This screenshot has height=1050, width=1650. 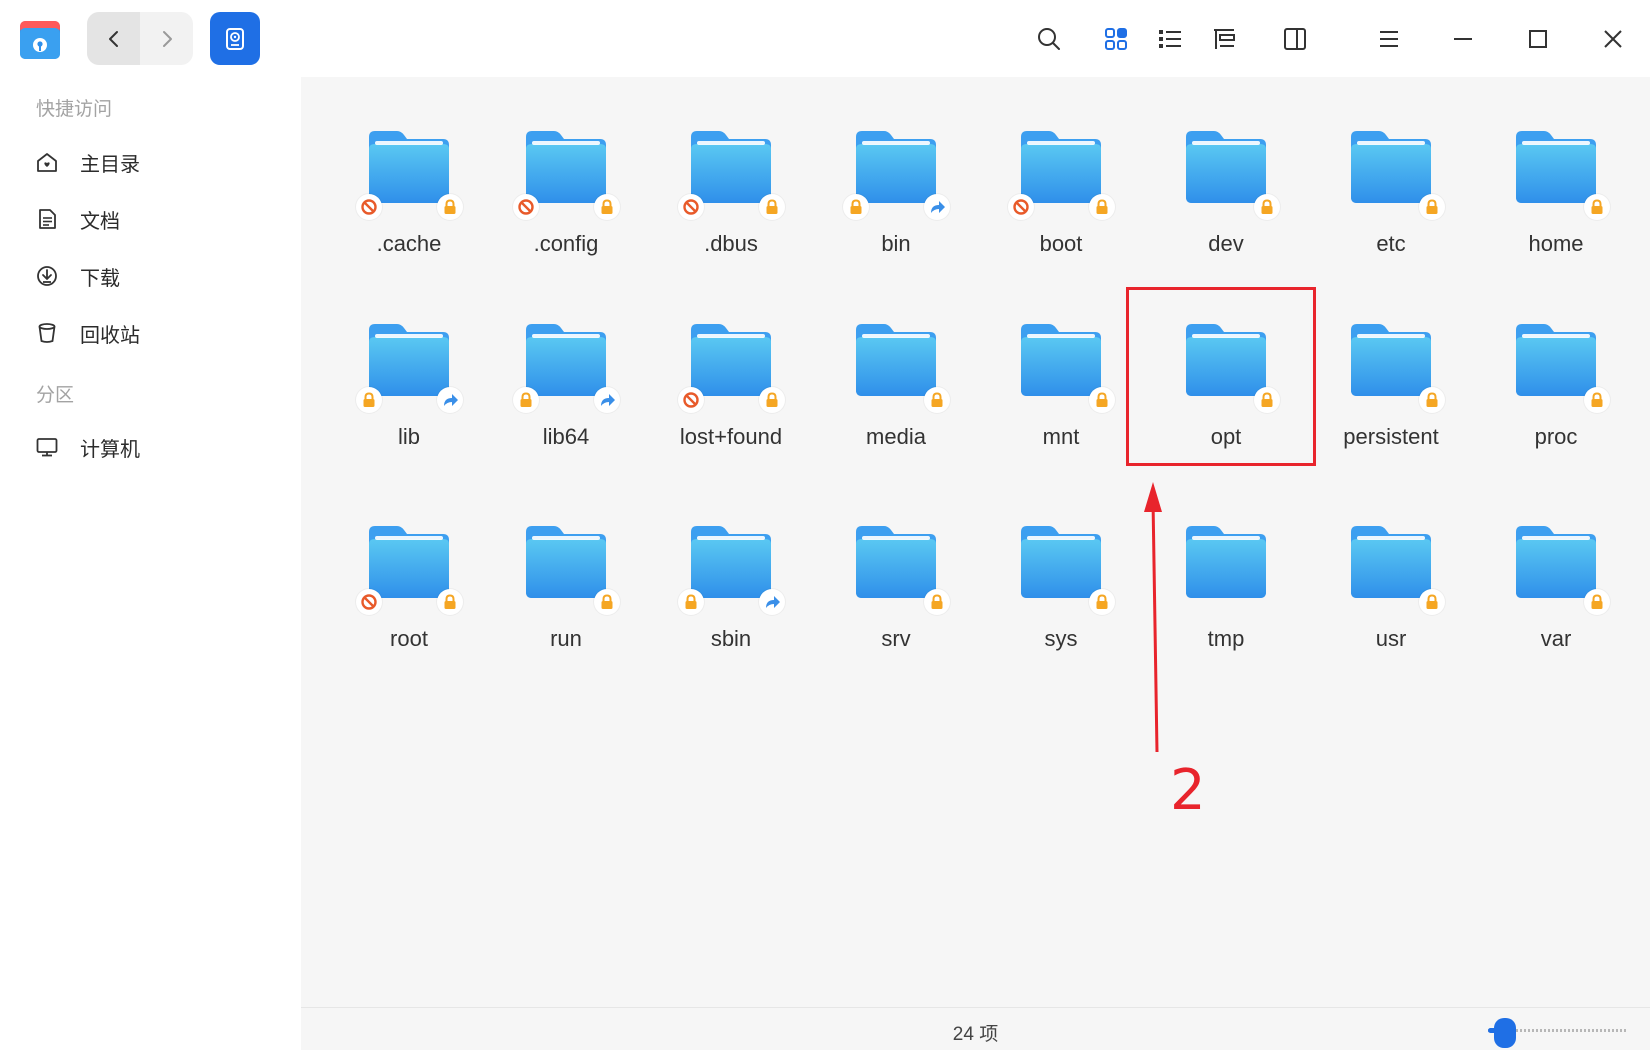 What do you see at coordinates (731, 602) in the screenshot?
I see `folder-item: sbin` at bounding box center [731, 602].